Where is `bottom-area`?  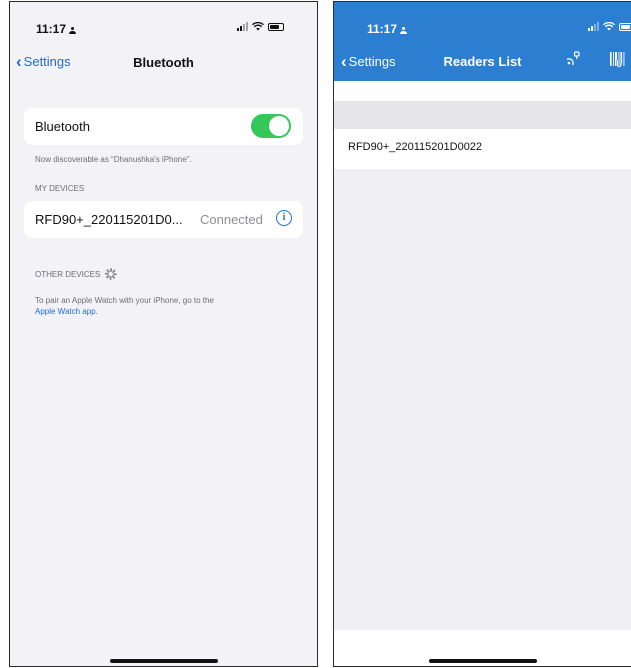 bottom-area is located at coordinates (482, 648).